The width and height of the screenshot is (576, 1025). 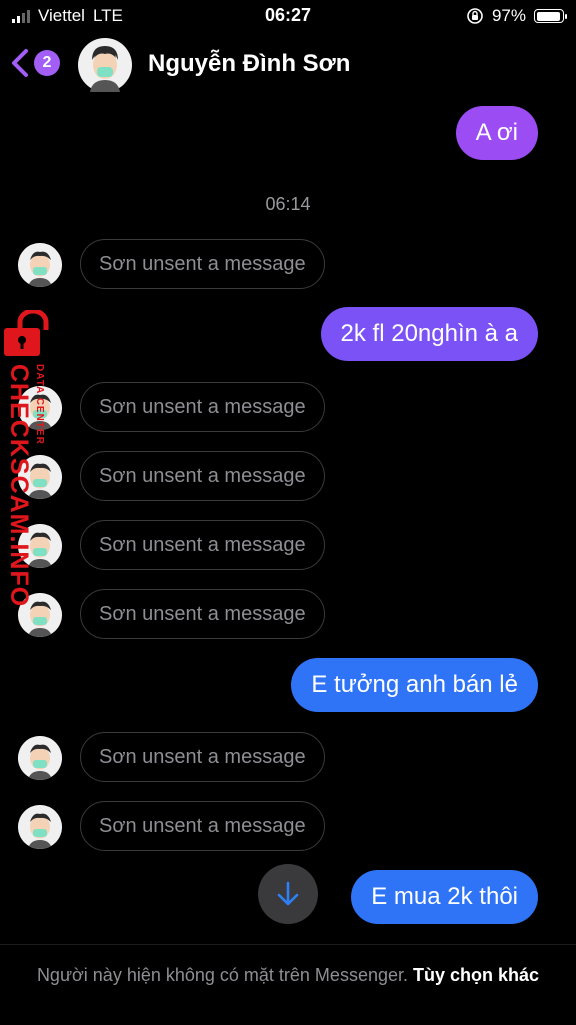 What do you see at coordinates (19, 486) in the screenshot?
I see `watermark-text: CHECKSCAM.INFO` at bounding box center [19, 486].